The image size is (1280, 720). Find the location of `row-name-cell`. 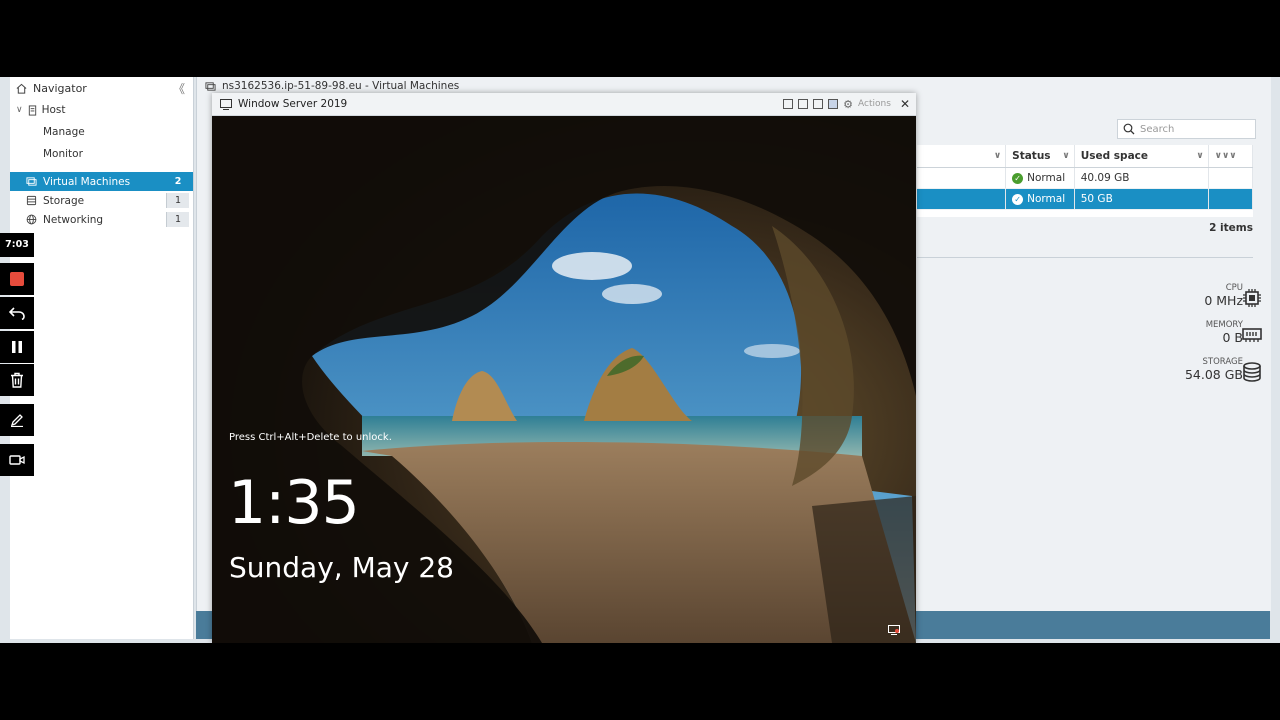

row-name-cell is located at coordinates (962, 199).